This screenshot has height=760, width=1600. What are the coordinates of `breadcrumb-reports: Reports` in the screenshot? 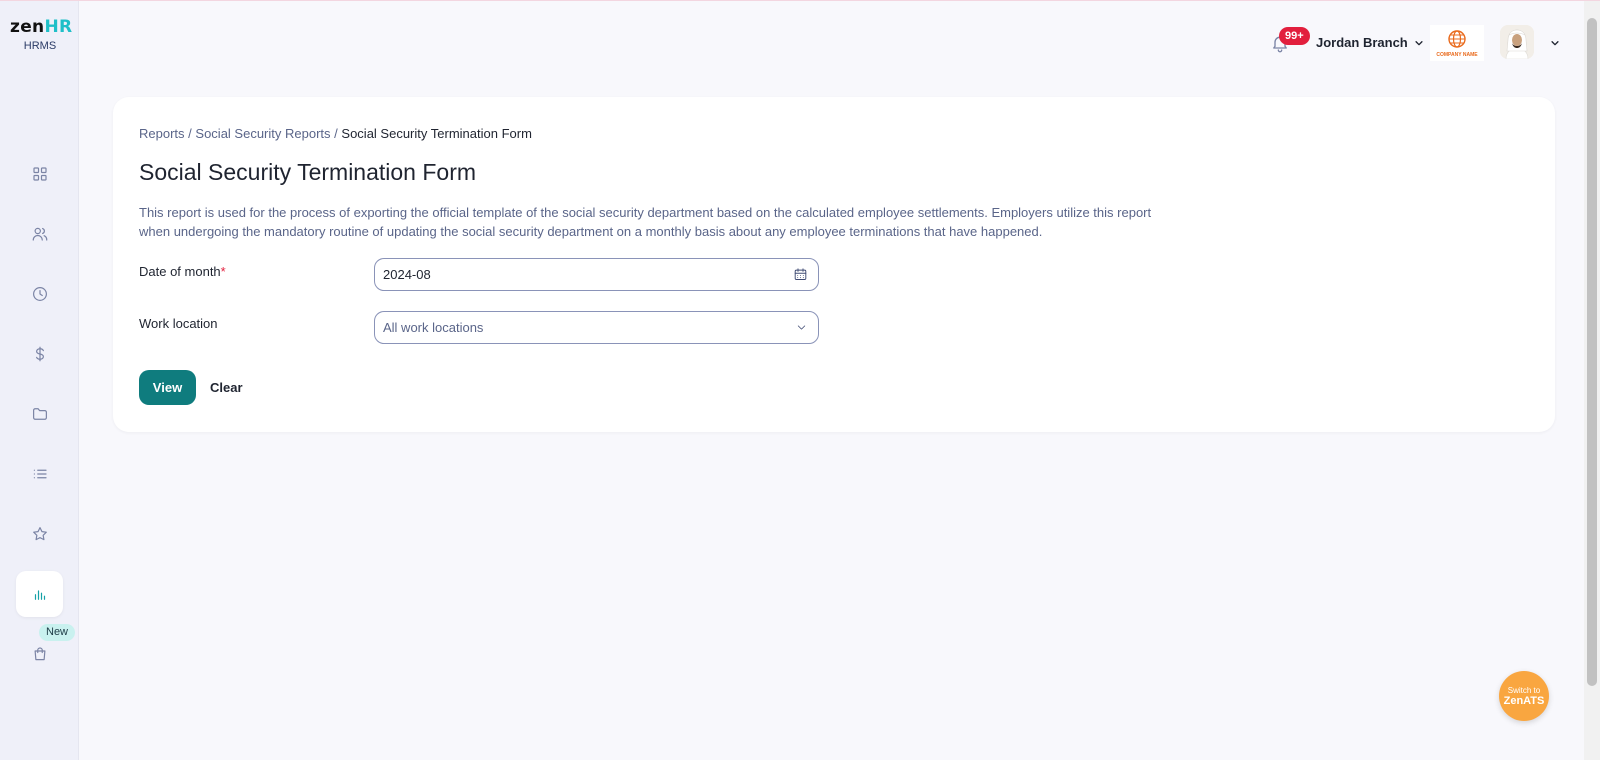 It's located at (162, 133).